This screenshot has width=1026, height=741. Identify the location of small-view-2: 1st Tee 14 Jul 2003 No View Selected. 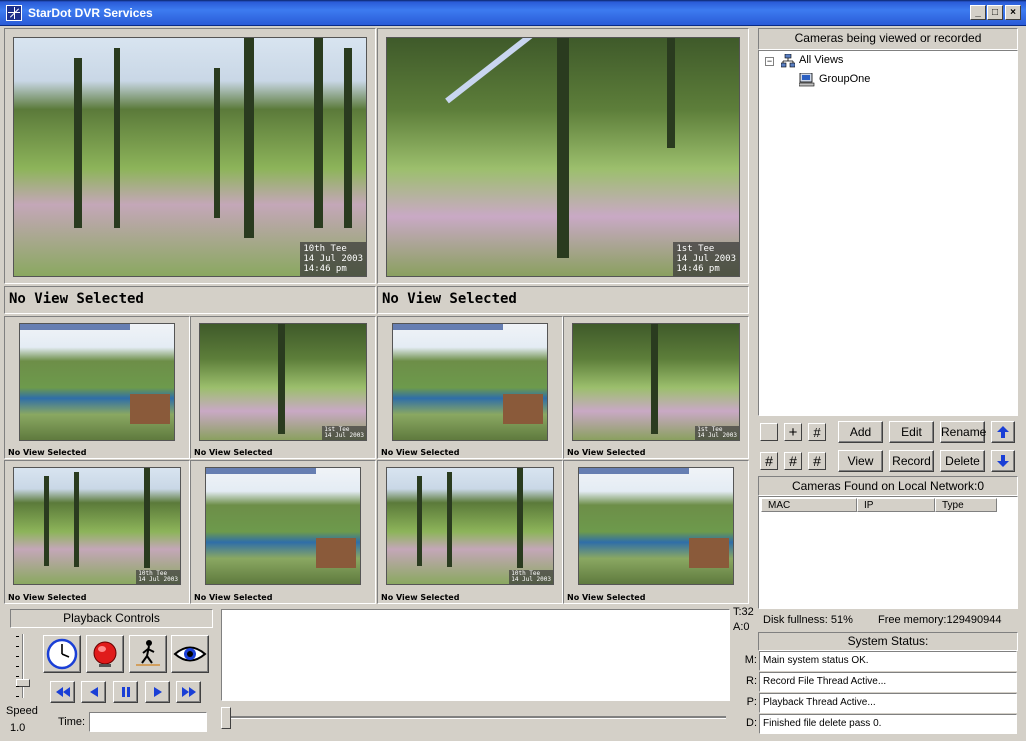
(283, 387).